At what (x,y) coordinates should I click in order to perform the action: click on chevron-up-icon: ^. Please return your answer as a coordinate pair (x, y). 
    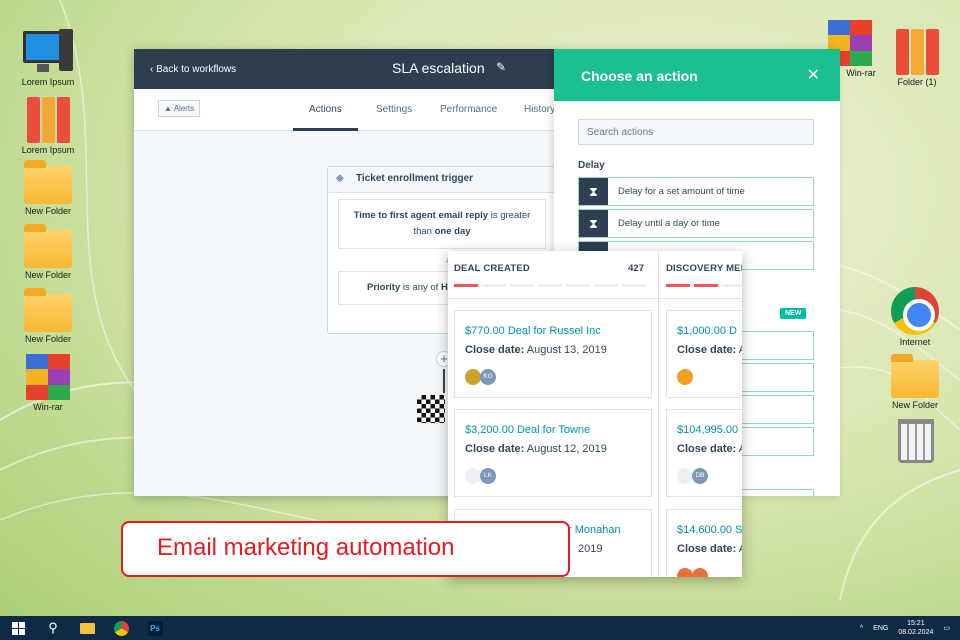
    Looking at the image, I should click on (861, 628).